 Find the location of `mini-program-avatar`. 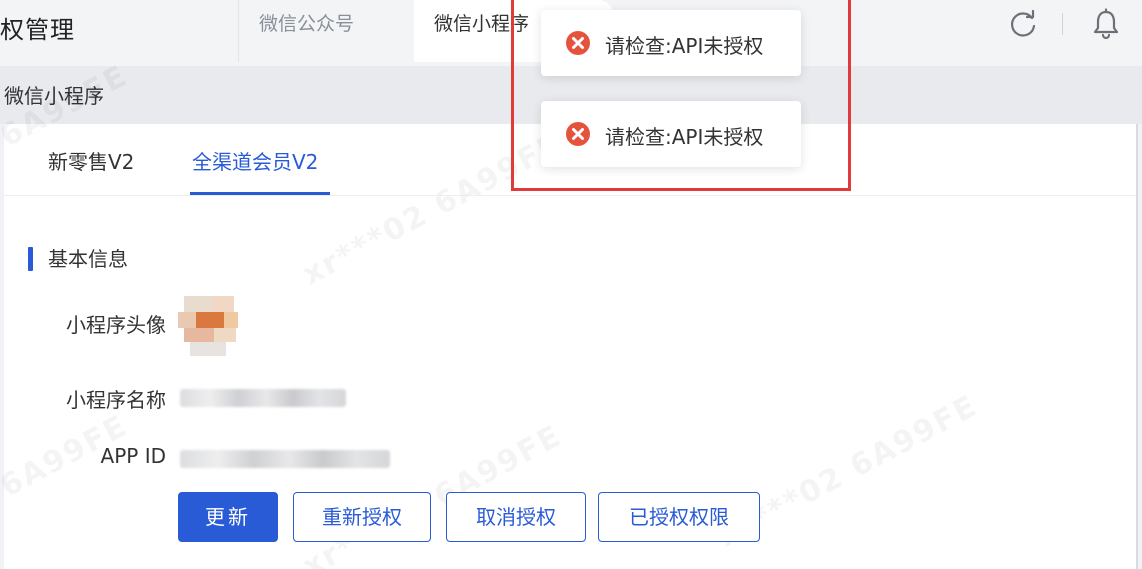

mini-program-avatar is located at coordinates (210, 328).